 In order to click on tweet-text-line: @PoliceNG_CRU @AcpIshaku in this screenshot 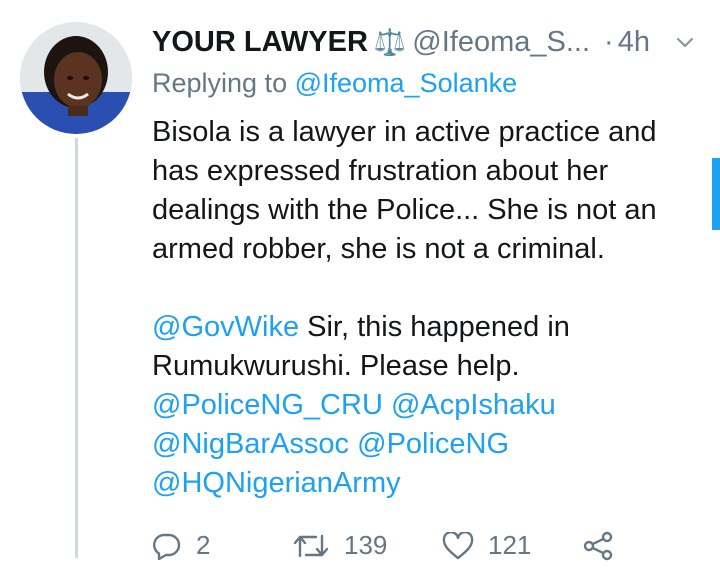, I will do `click(428, 405)`.